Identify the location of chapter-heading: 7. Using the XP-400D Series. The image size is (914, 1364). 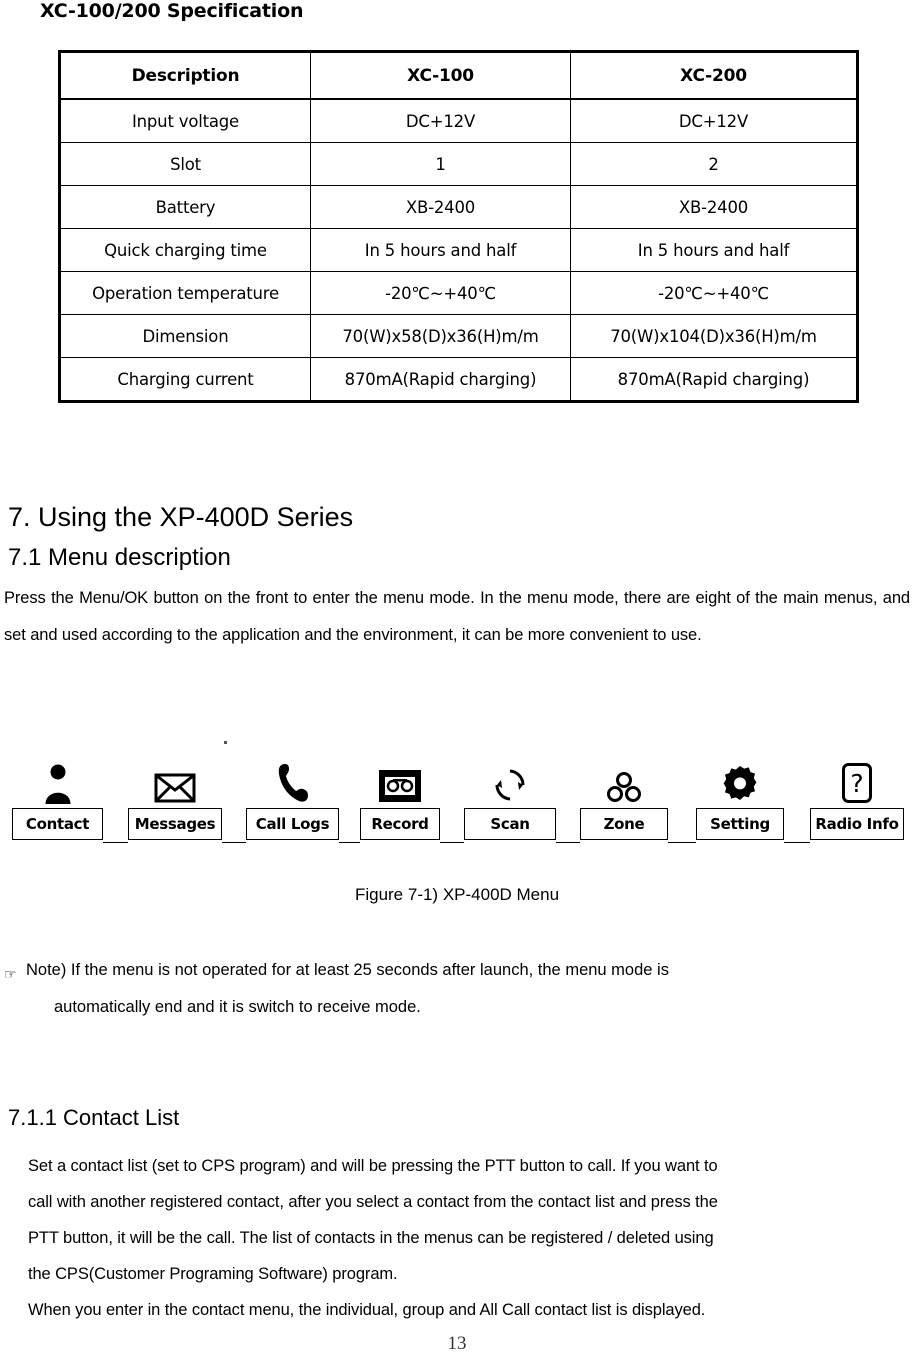
(181, 517).